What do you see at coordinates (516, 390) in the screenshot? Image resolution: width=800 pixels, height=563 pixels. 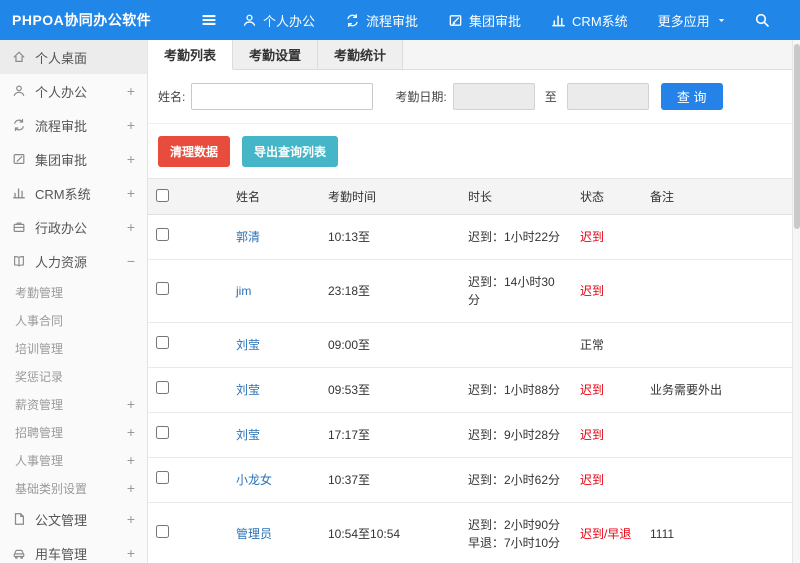 I see `duration-cell: 迟到：1小时88分` at bounding box center [516, 390].